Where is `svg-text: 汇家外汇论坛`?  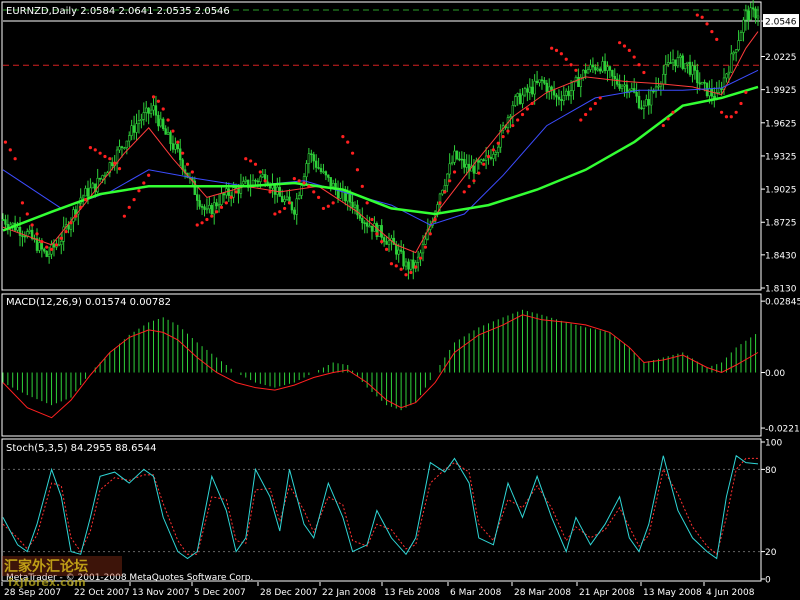 svg-text: 汇家外汇论坛 is located at coordinates (46, 566).